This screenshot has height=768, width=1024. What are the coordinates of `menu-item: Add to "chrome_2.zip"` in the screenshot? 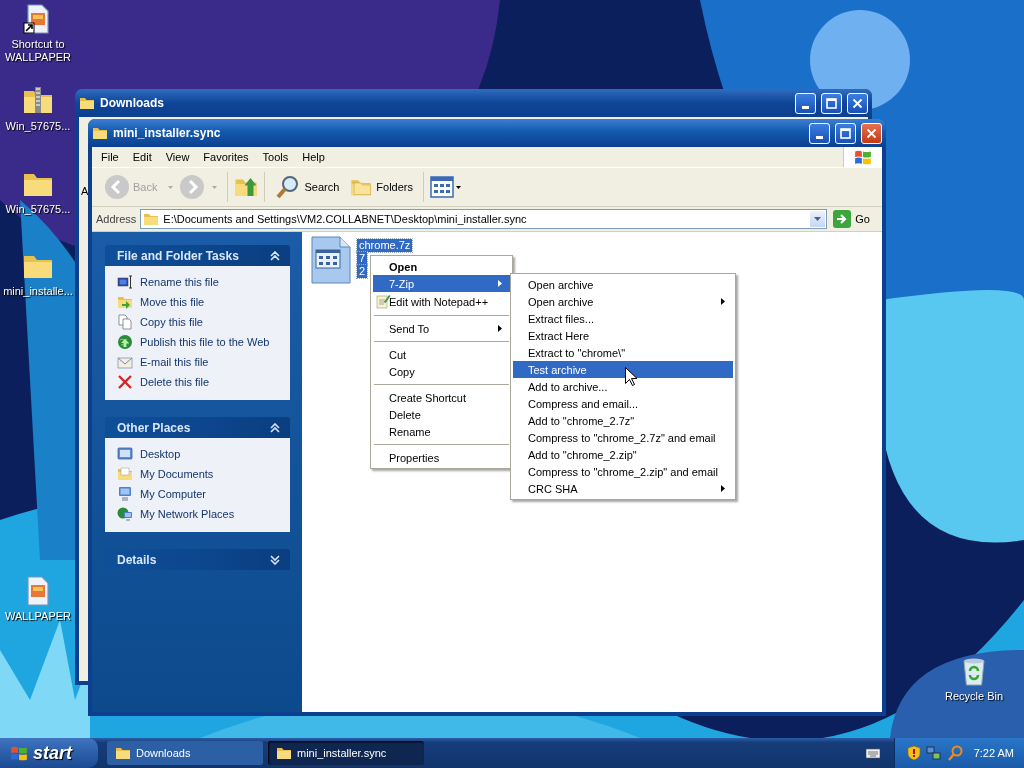 It's located at (623, 454).